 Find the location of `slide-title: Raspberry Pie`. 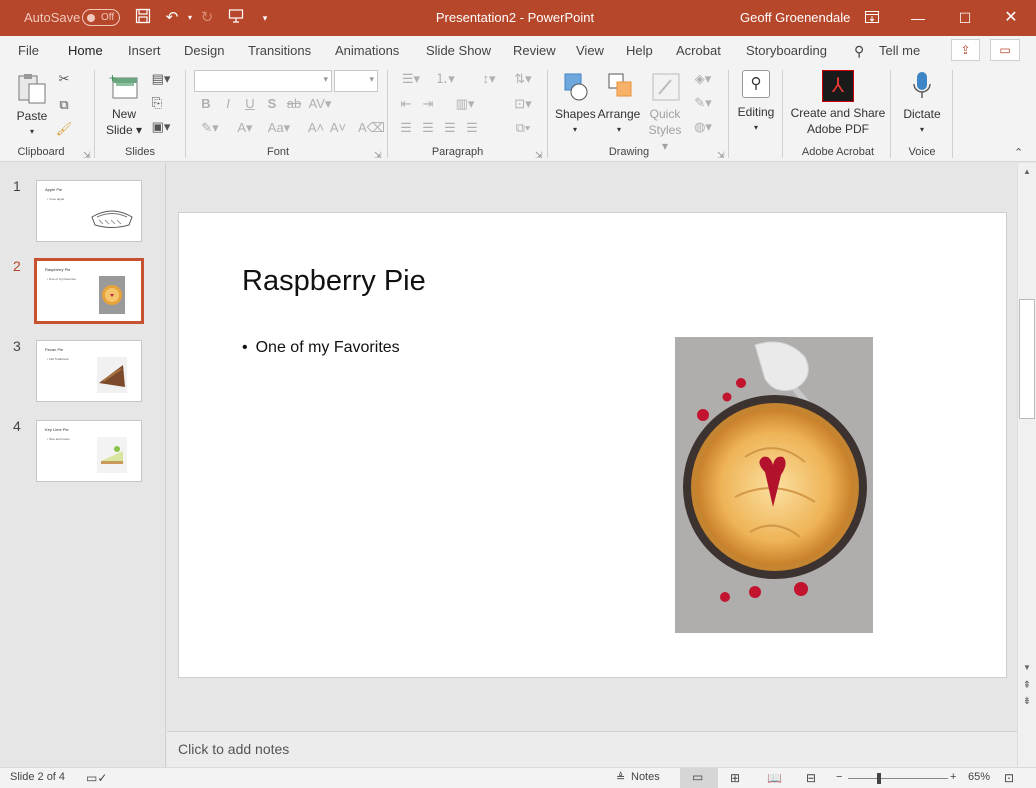

slide-title: Raspberry Pie is located at coordinates (334, 281).